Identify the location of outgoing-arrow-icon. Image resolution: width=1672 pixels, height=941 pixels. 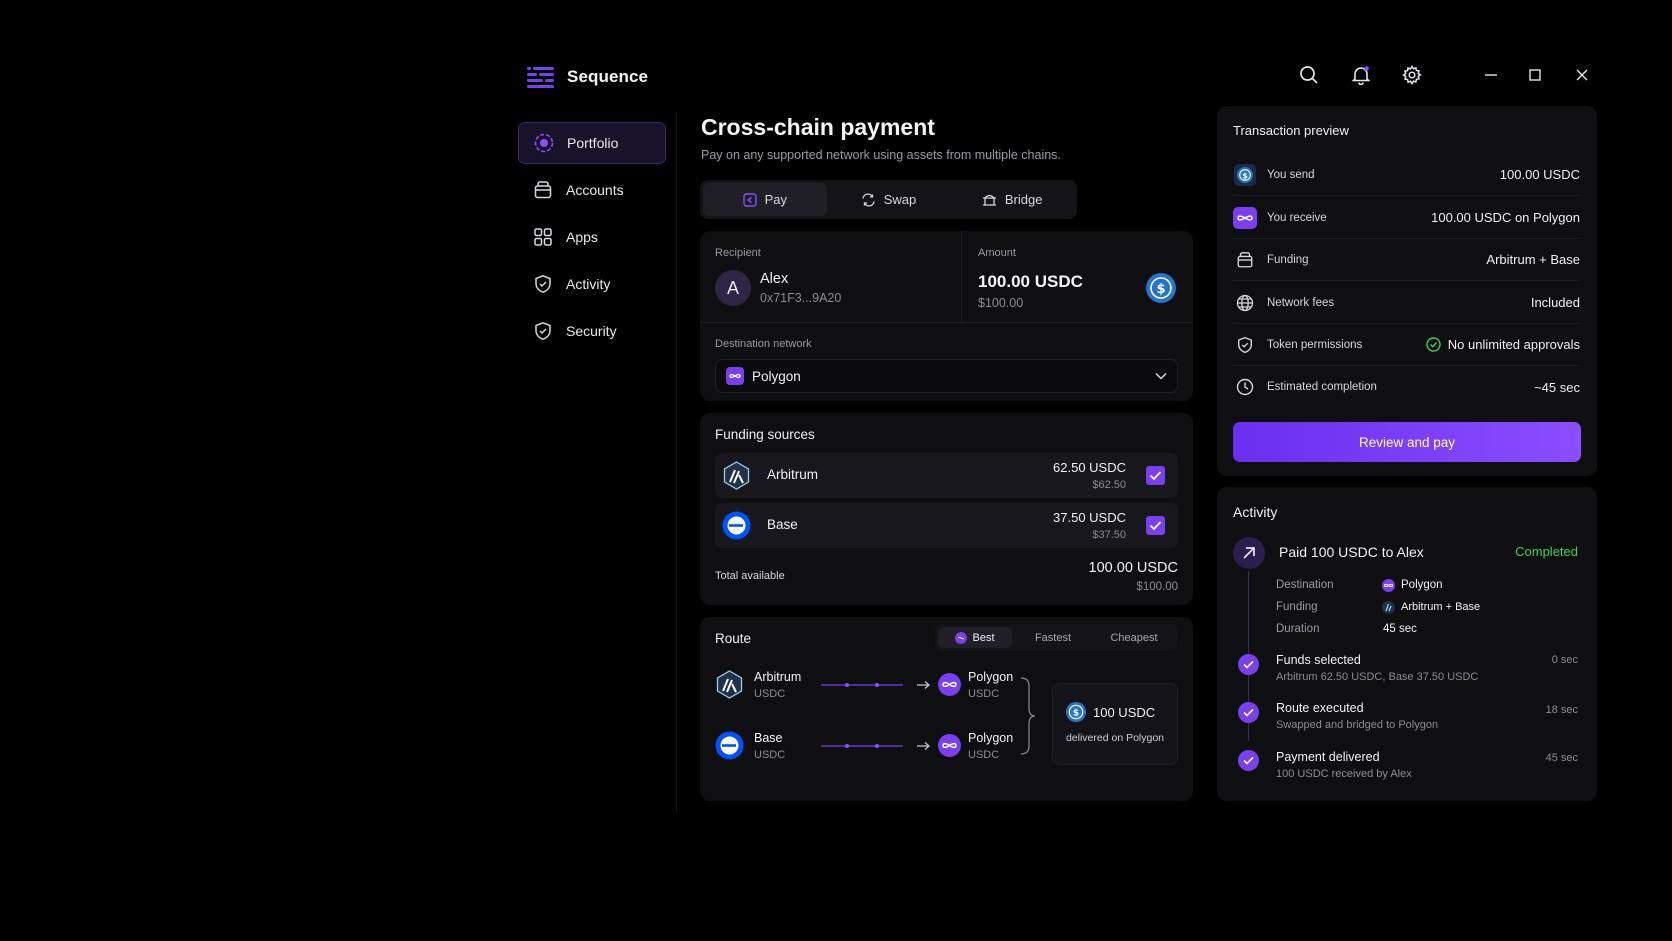
(1249, 553).